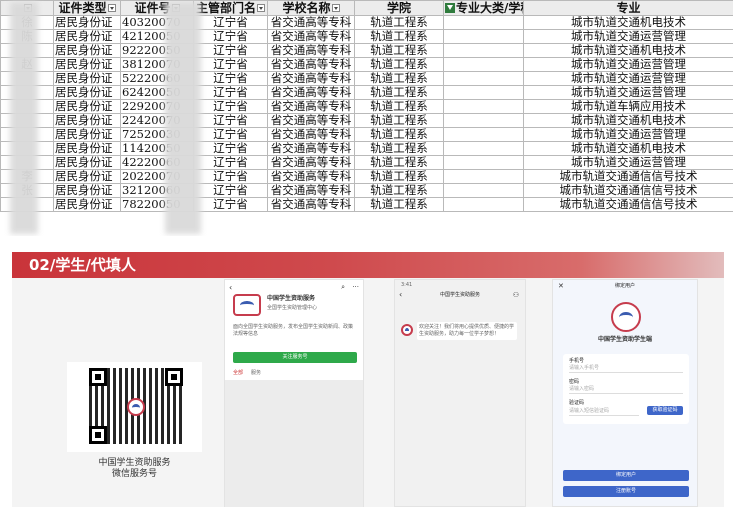 The width and height of the screenshot is (733, 507). Describe the element at coordinates (366, 204) in the screenshot. I see `table-row: 居民身份证 78220050 辽宁省 省交通高等专科 轨道工程系 城市轨道交通通信信号技术` at that location.